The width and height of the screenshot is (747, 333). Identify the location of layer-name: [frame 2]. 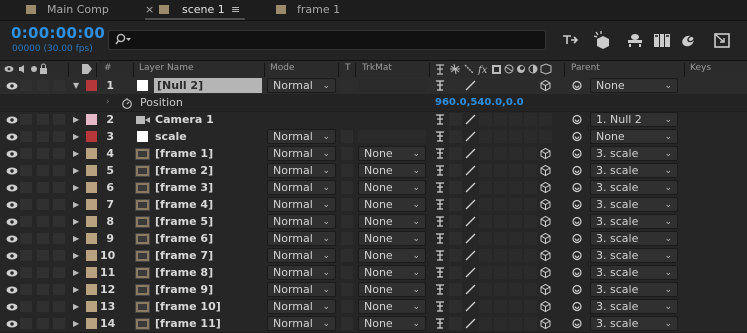
(184, 170).